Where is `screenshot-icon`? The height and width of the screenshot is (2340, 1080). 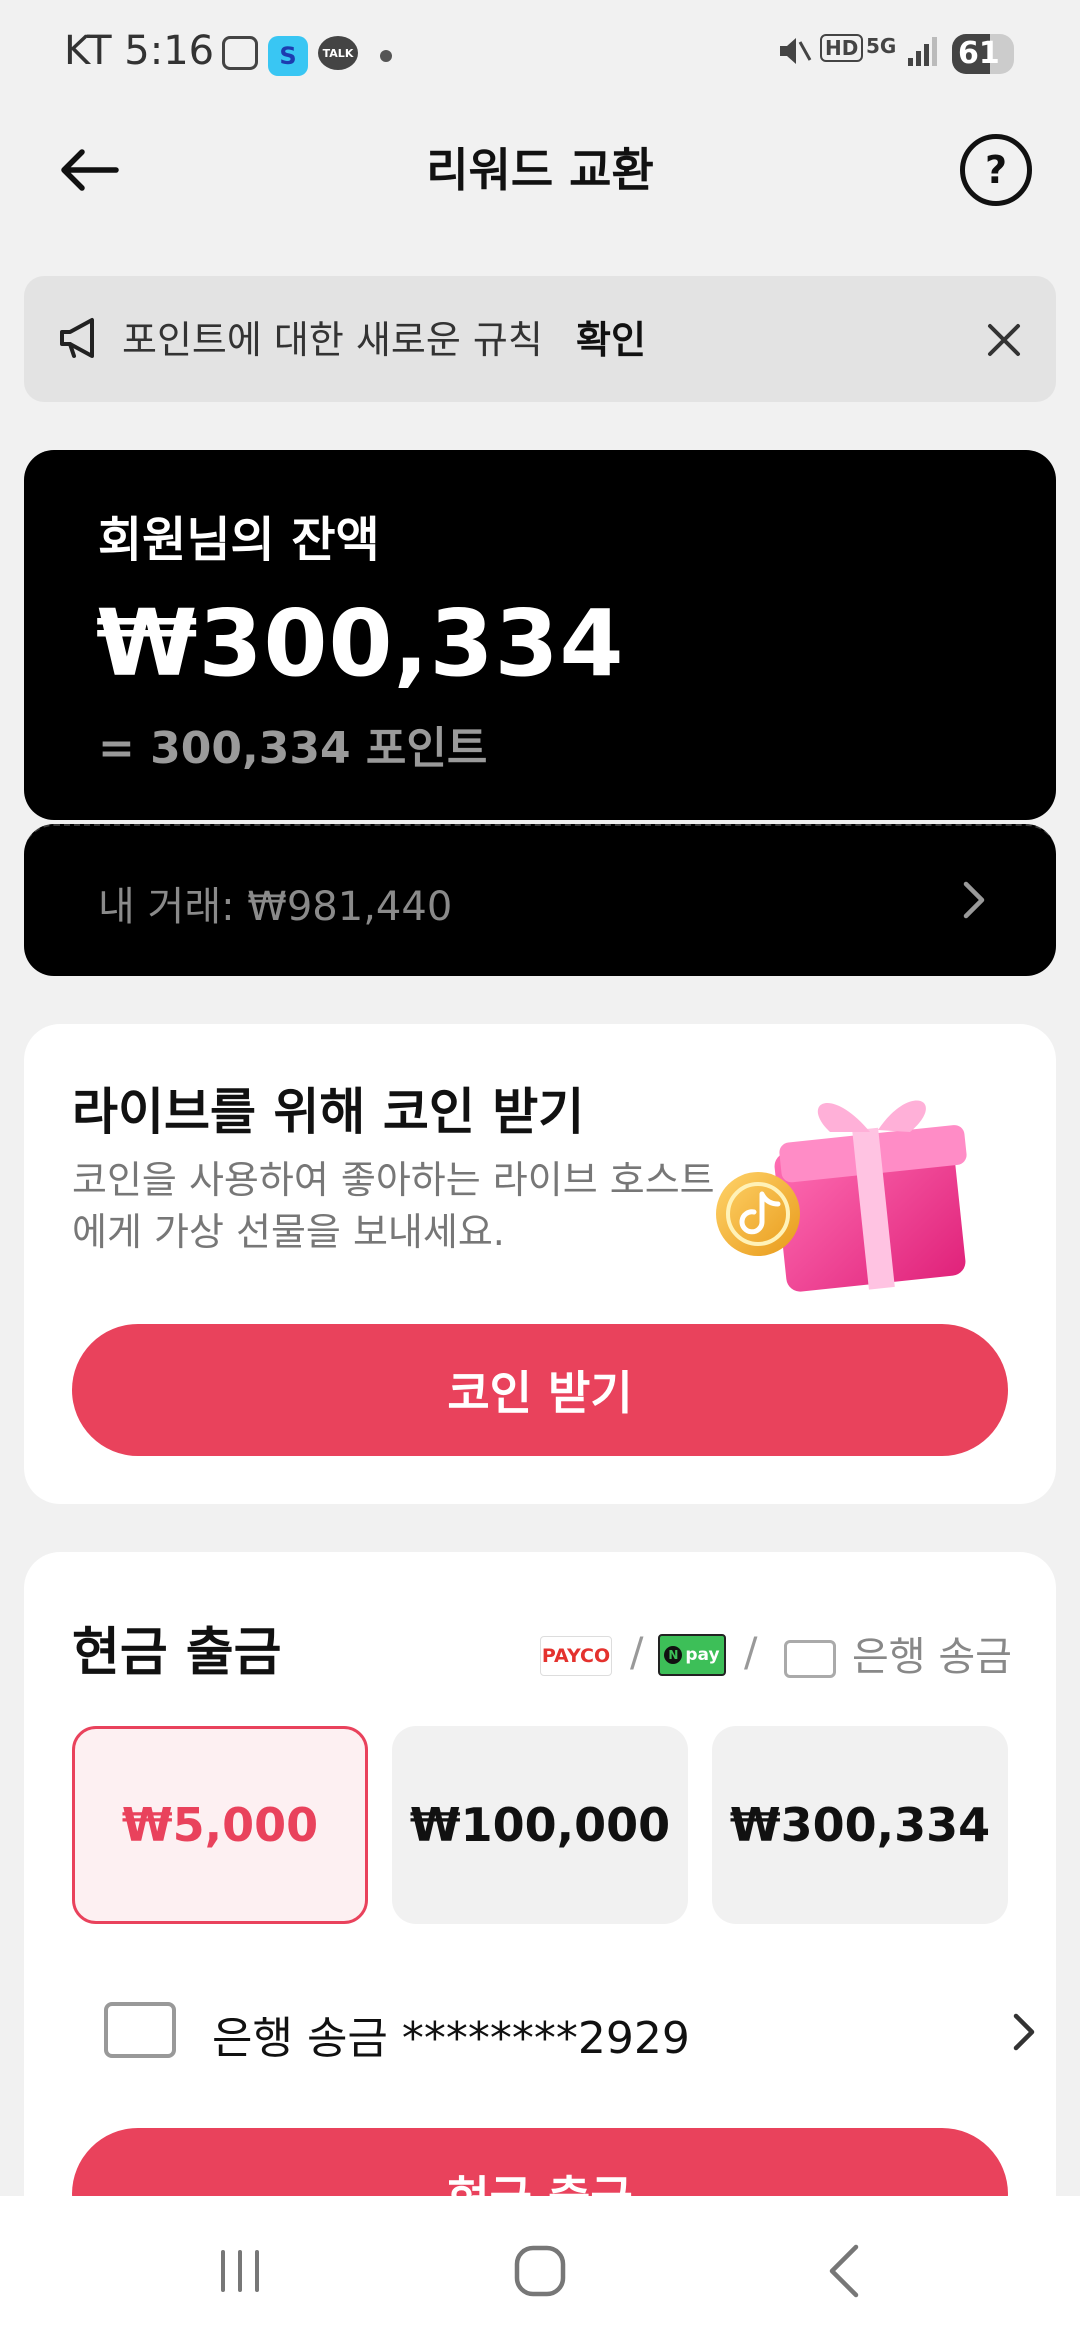 screenshot-icon is located at coordinates (240, 53).